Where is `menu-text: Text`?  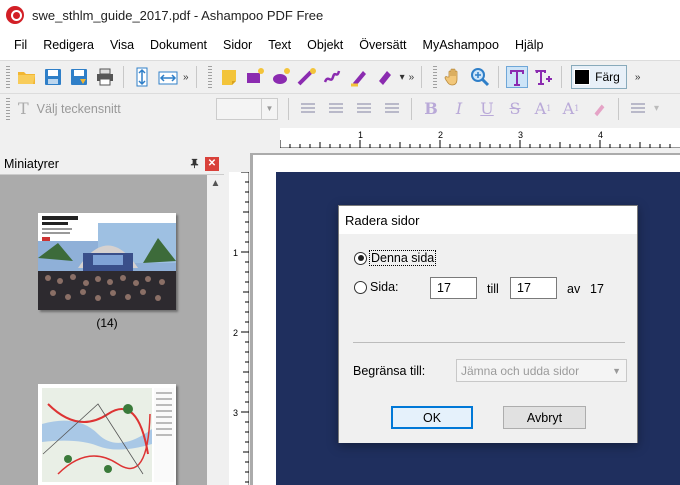 menu-text: Text is located at coordinates (279, 45).